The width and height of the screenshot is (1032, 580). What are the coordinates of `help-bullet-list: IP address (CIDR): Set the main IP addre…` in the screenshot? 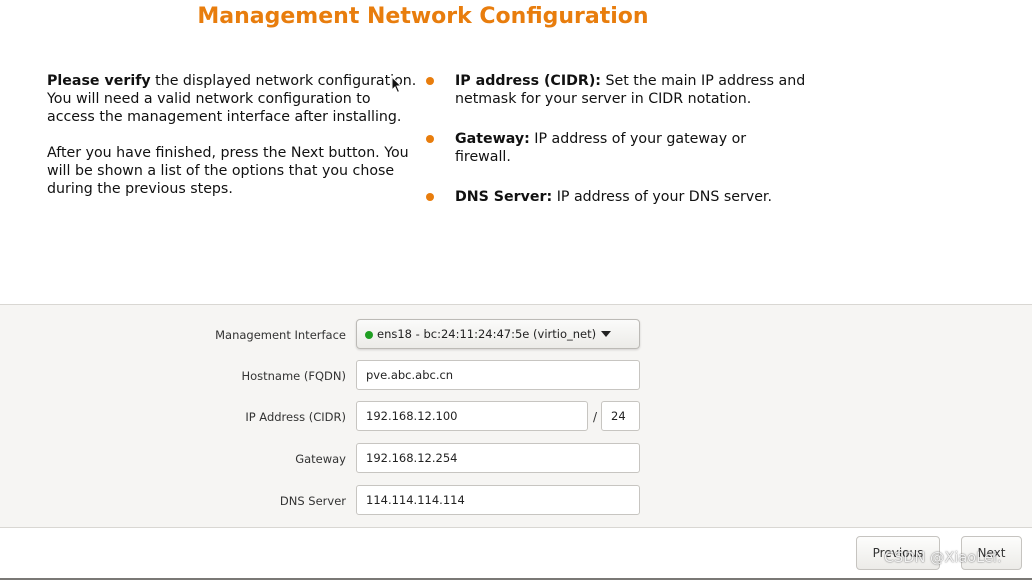 It's located at (616, 139).